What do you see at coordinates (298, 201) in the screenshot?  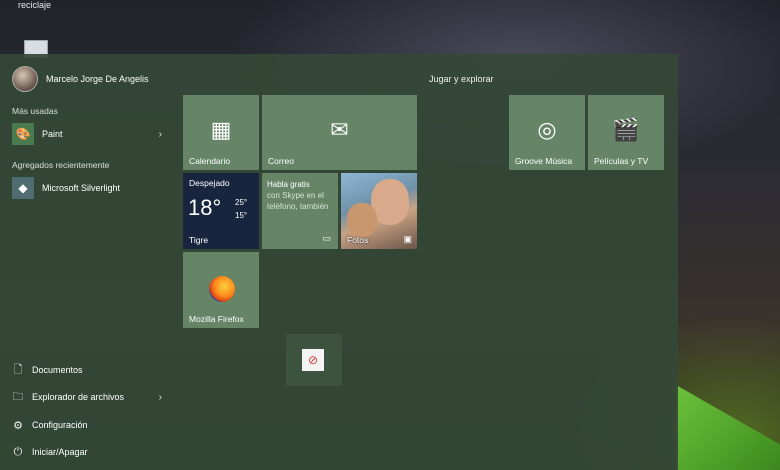 I see `skype-body: con Skype en el teléfono, también` at bounding box center [298, 201].